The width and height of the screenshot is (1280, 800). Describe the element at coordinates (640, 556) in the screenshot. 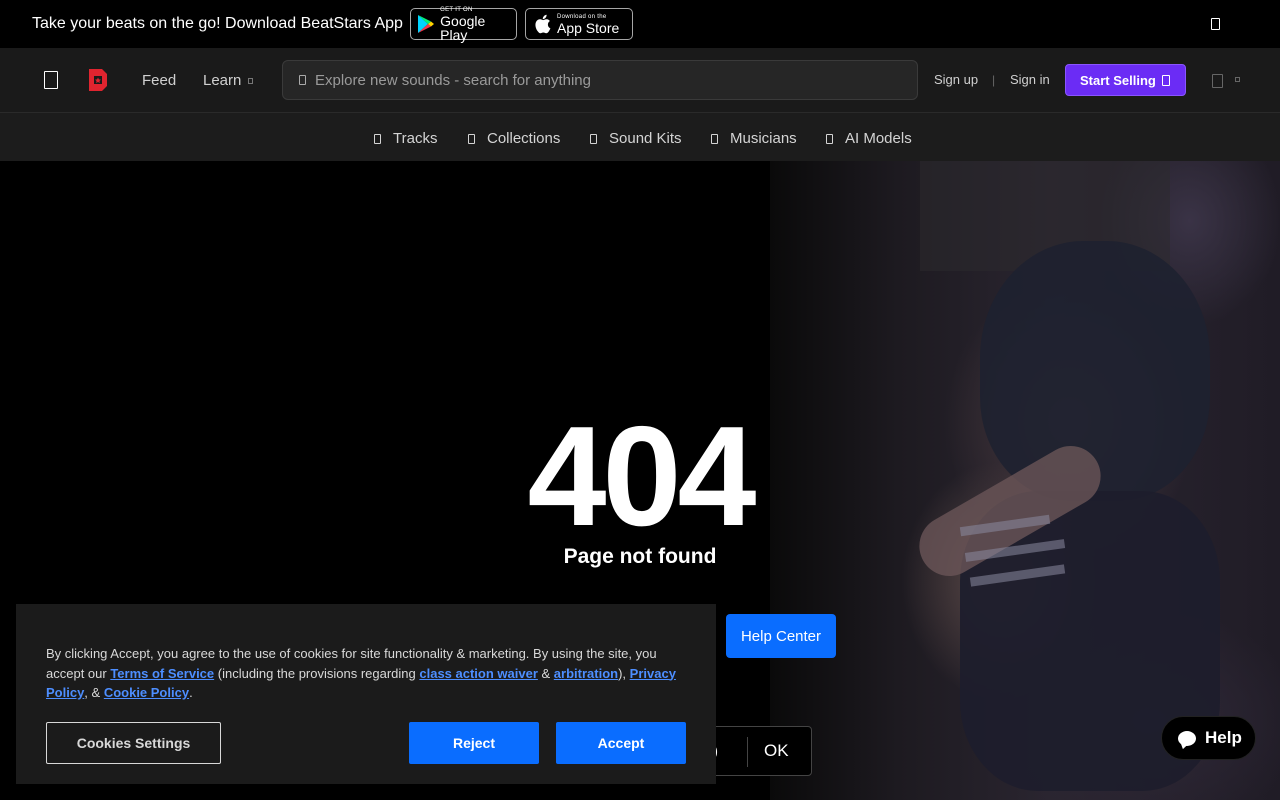

I see `error-message: Page not found` at that location.